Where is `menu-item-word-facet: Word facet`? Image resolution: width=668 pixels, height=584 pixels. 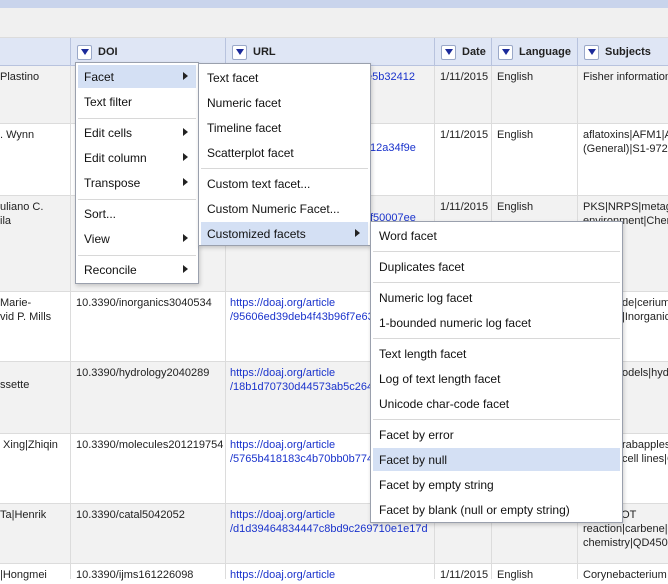 menu-item-word-facet: Word facet is located at coordinates (496, 235).